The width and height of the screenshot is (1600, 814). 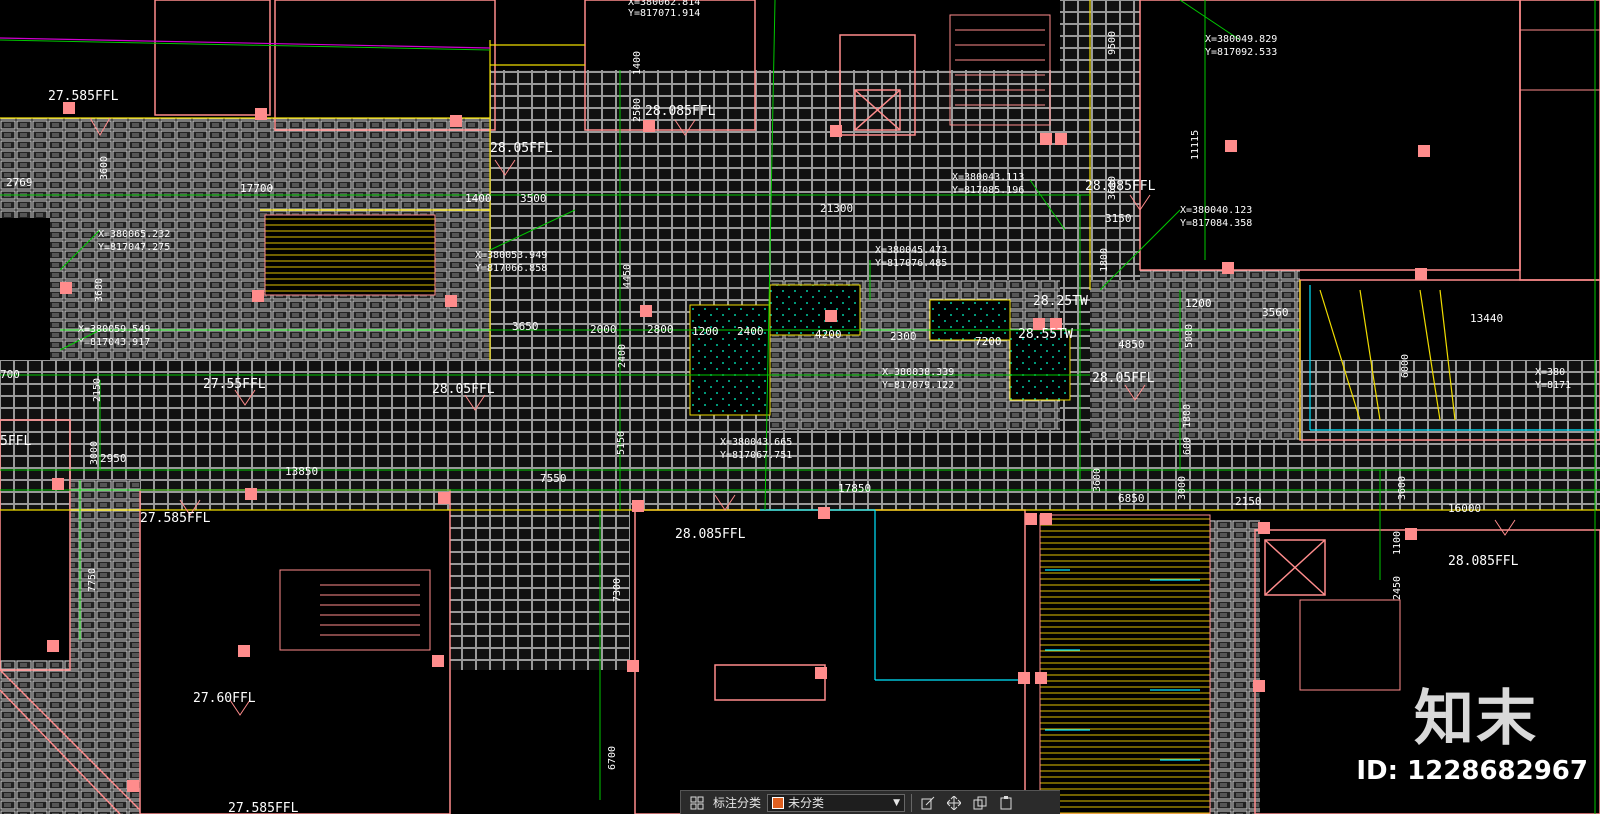 I want to click on svg-text: Y=817066.858, so click(x=511, y=268).